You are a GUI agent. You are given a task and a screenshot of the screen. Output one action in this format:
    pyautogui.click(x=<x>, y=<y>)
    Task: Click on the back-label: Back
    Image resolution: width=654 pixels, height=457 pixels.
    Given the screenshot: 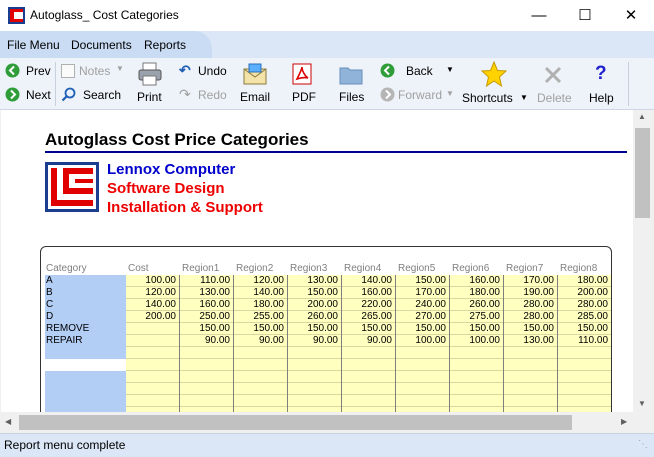 What is the action you would take?
    pyautogui.click(x=419, y=71)
    